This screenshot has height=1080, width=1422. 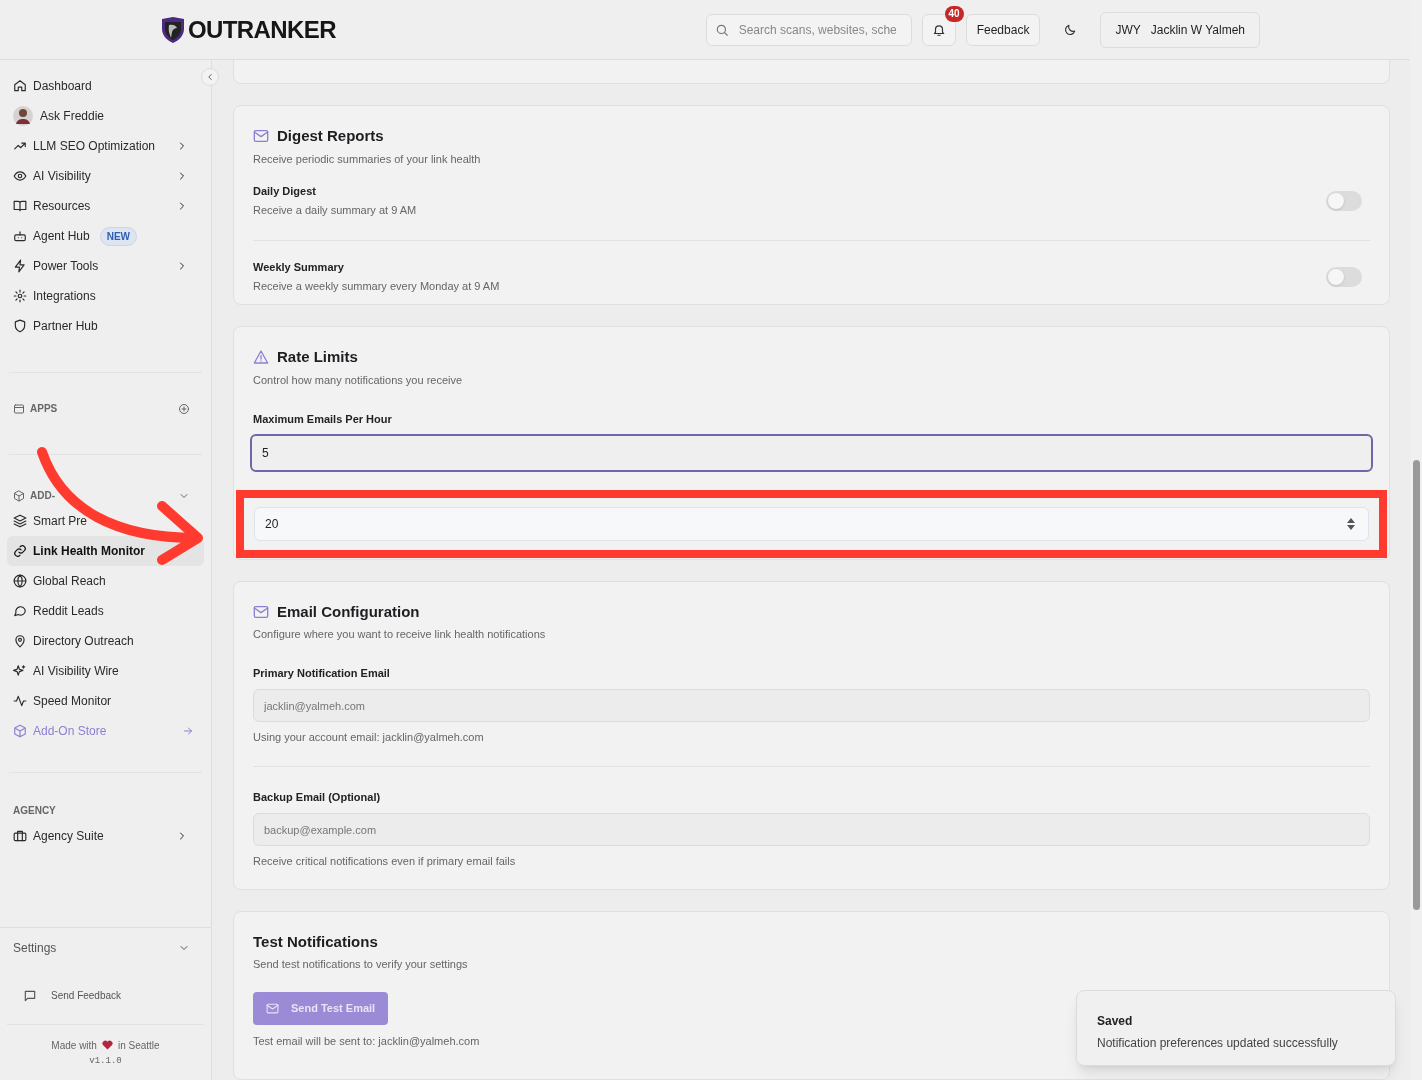 What do you see at coordinates (20, 641) in the screenshot?
I see `location-pin-icon` at bounding box center [20, 641].